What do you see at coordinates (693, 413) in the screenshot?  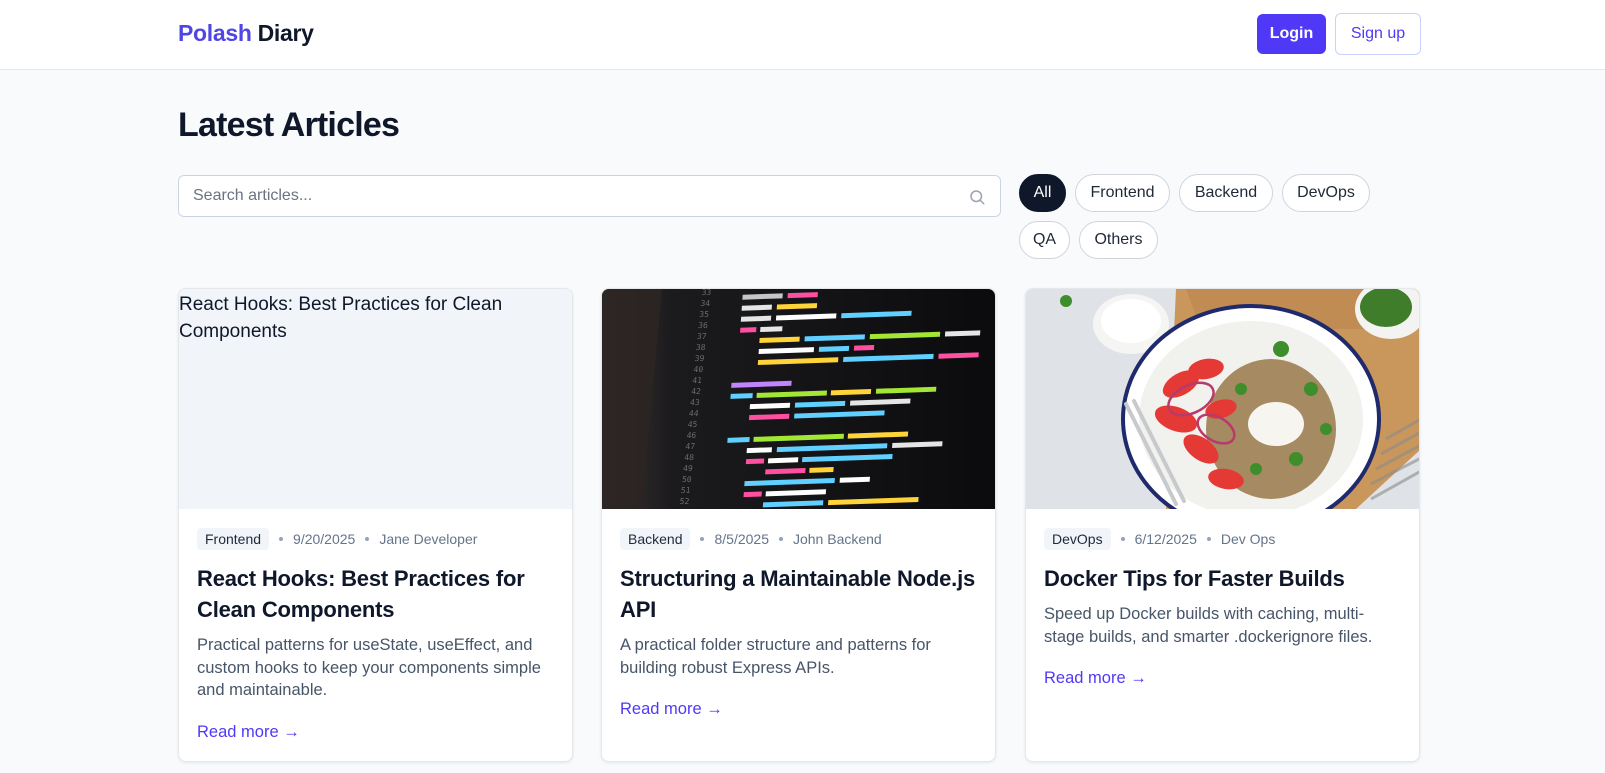 I see `svg-text: 44` at bounding box center [693, 413].